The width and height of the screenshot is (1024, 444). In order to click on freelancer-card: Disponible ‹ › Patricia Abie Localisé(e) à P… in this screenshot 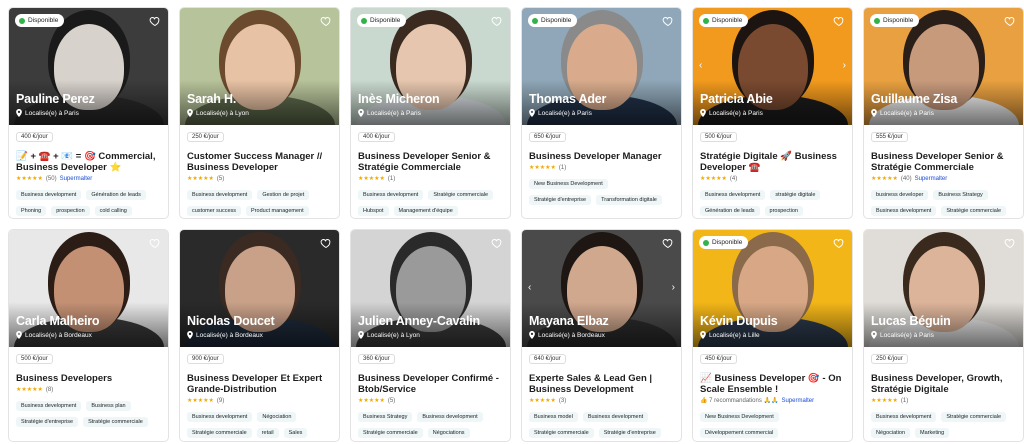, I will do `click(772, 113)`.